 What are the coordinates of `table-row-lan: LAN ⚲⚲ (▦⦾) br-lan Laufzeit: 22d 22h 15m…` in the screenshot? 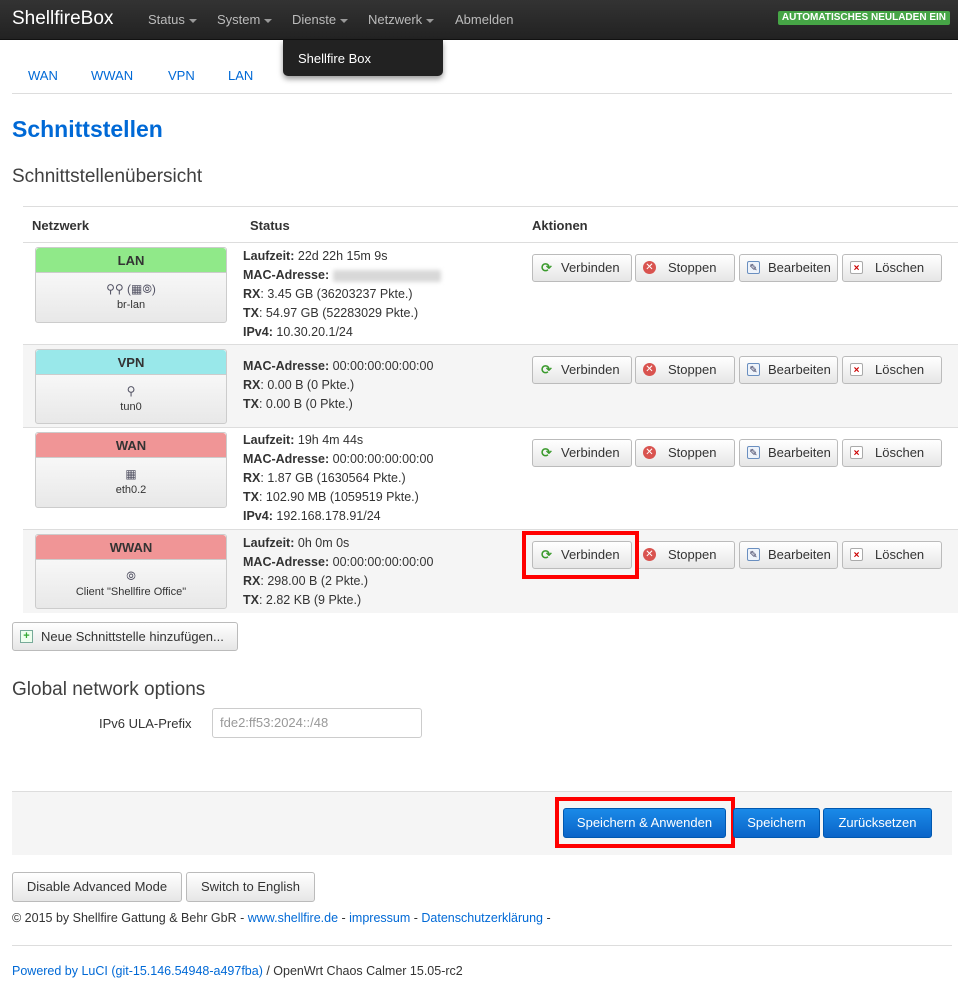 It's located at (490, 294).